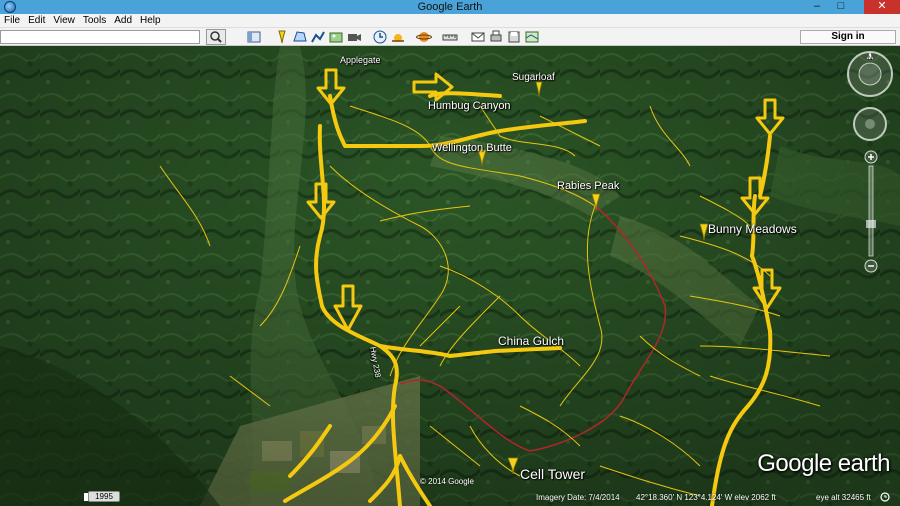 This screenshot has width=900, height=506. Describe the element at coordinates (531, 341) in the screenshot. I see `place-label-china-gulch: China Gulch` at that location.